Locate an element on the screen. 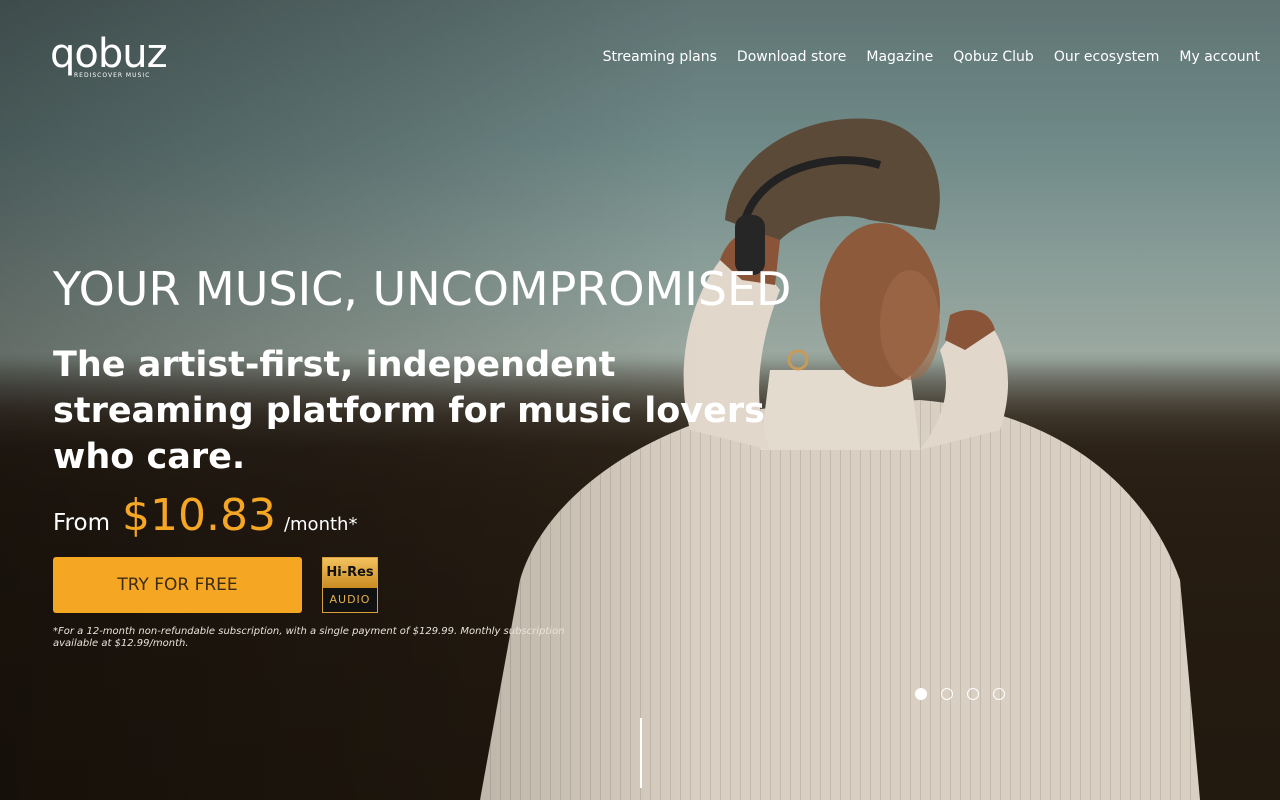 The height and width of the screenshot is (800, 1280). badge-top-text: Hi-Res is located at coordinates (350, 573).